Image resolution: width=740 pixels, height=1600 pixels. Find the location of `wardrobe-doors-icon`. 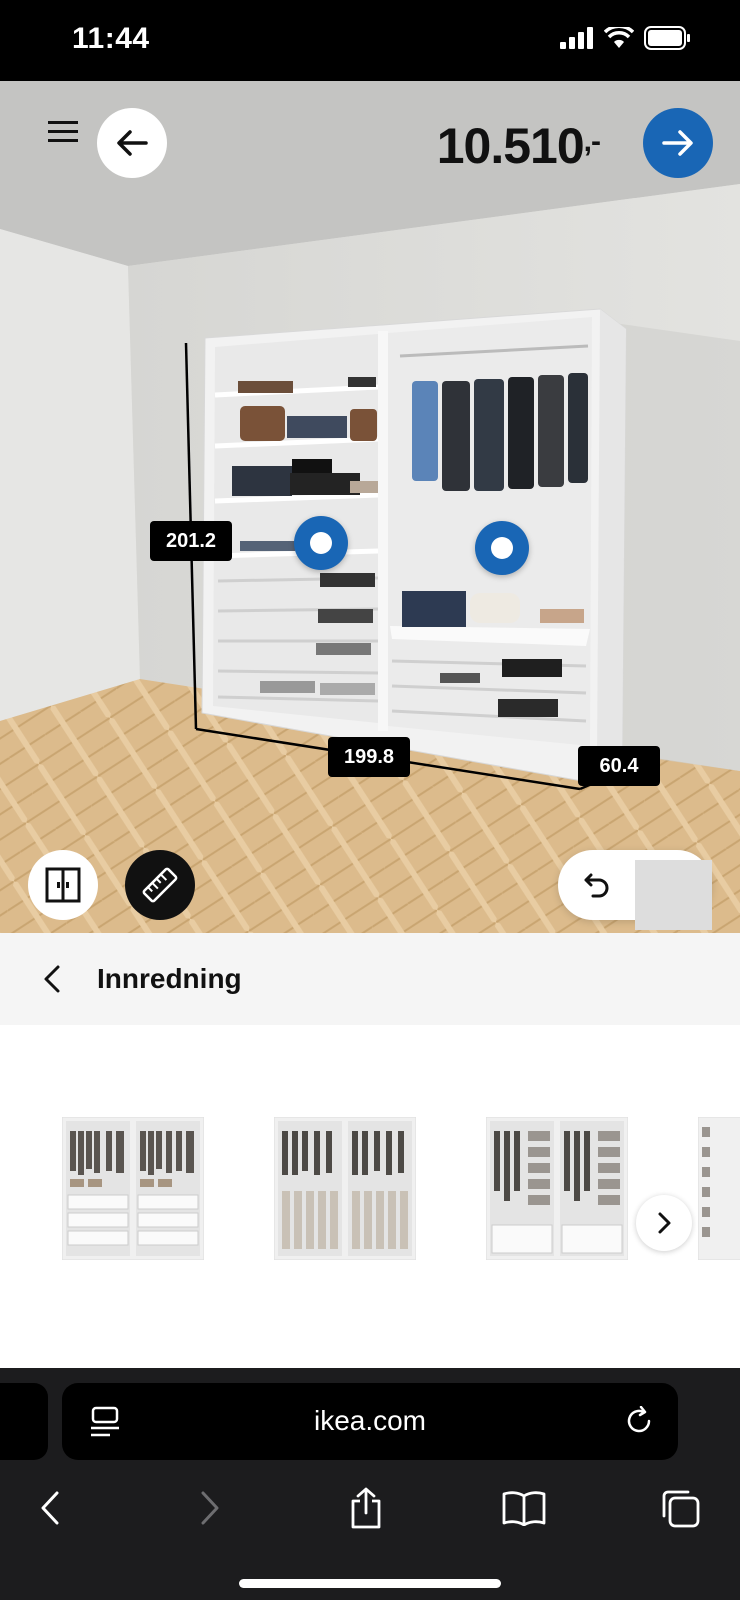

wardrobe-doors-icon is located at coordinates (63, 885).